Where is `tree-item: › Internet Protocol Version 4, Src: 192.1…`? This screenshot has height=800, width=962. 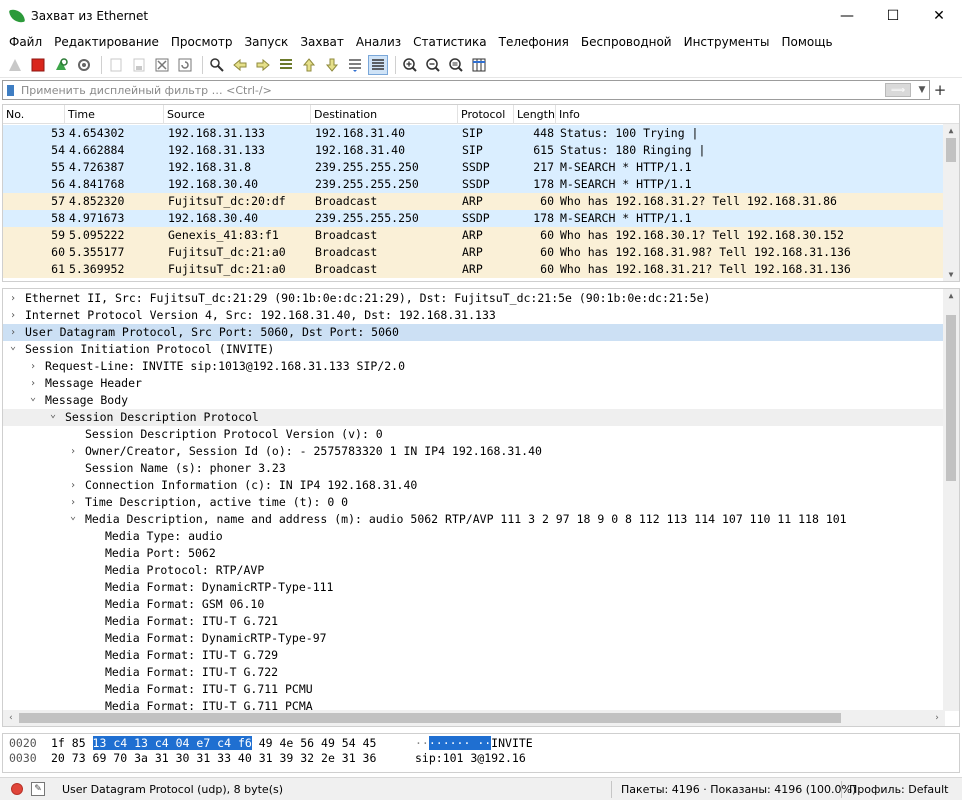
tree-item: › Internet Protocol Version 4, Src: 192.1… is located at coordinates (473, 315).